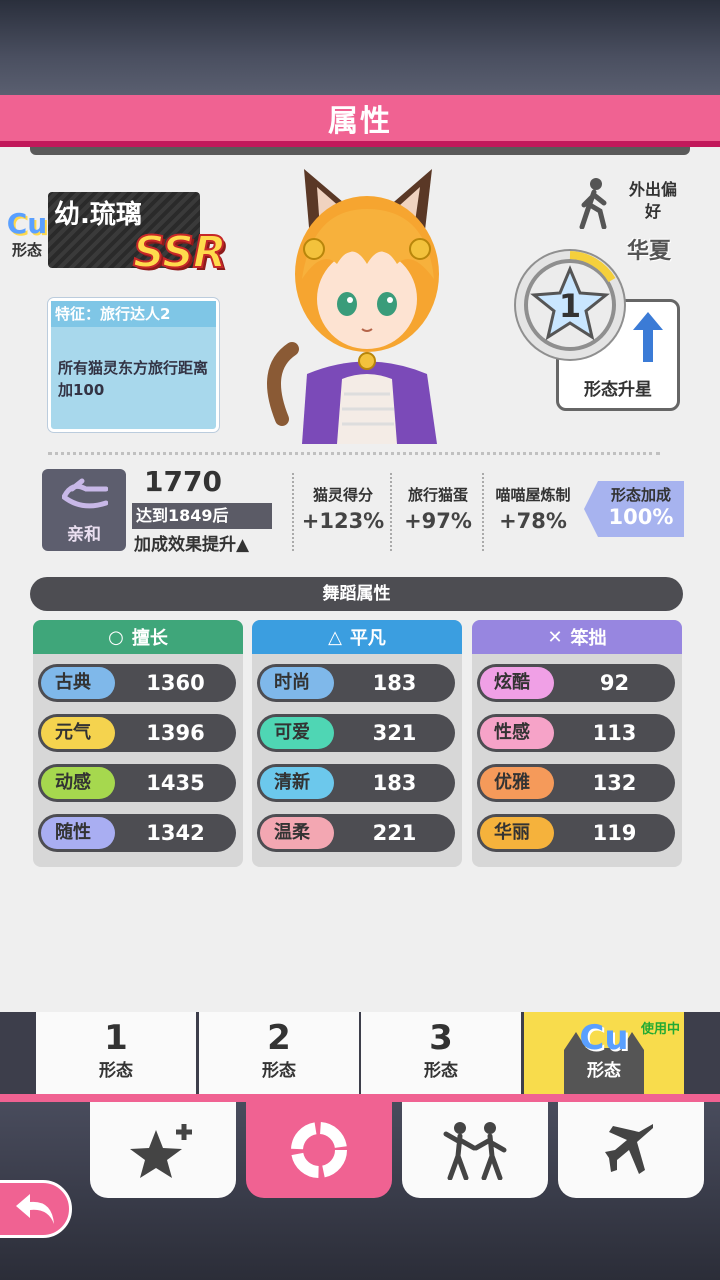  I want to click on outing-preference-label: 外出偏好, so click(652, 200).